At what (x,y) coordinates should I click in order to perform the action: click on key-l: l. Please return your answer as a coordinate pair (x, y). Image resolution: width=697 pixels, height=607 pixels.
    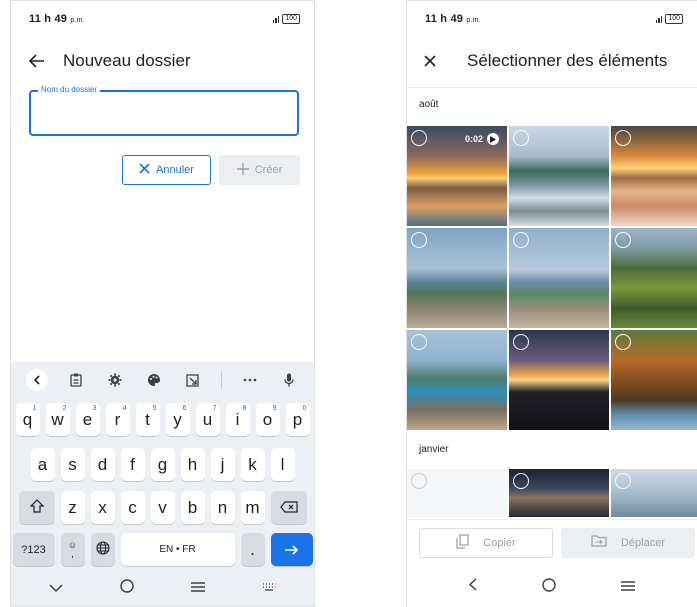
    Looking at the image, I should click on (282, 464).